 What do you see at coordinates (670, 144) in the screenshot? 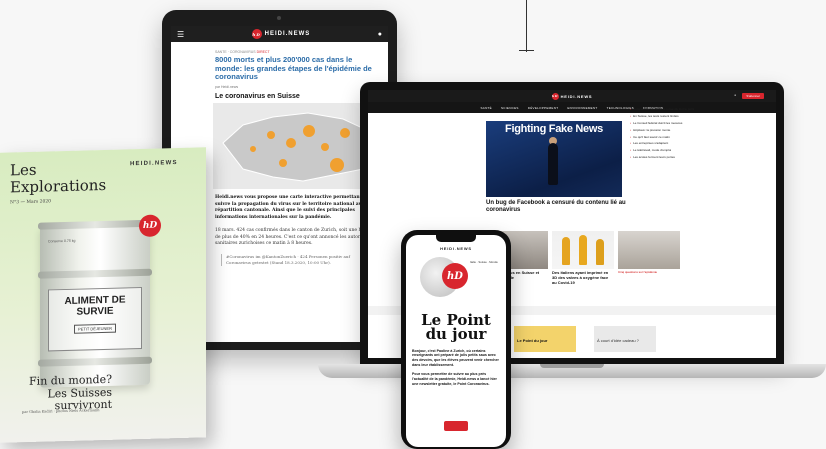
I see `list-item: • Les entreprises s'adaptent` at bounding box center [670, 144].